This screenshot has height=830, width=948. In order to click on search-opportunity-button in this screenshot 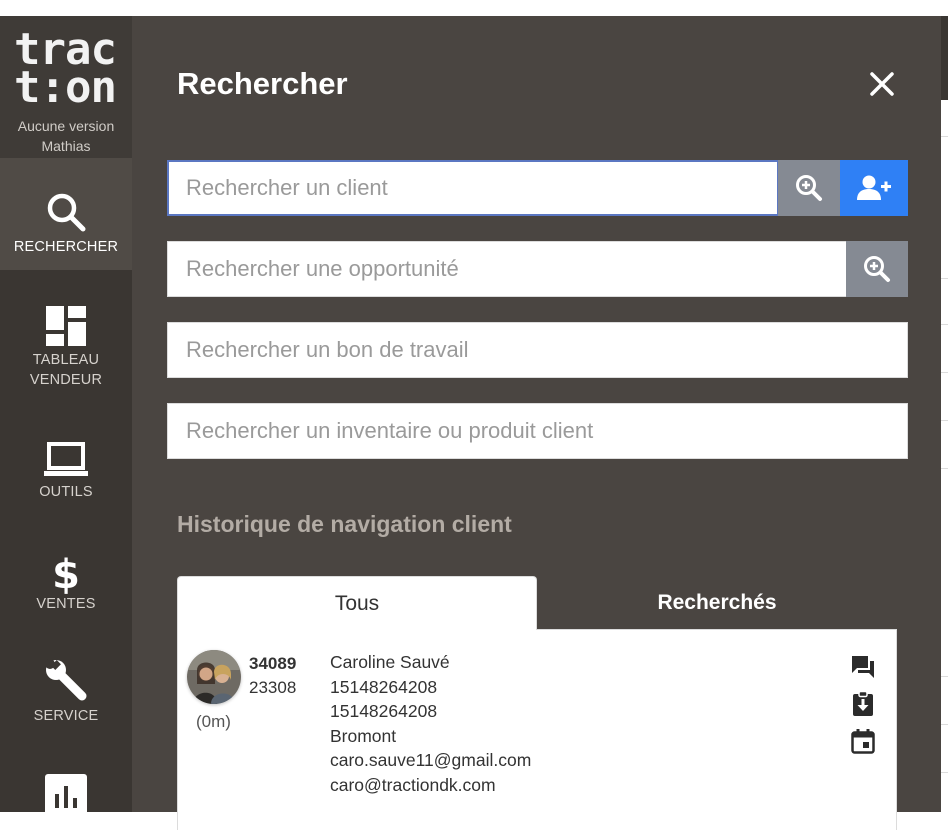, I will do `click(877, 269)`.